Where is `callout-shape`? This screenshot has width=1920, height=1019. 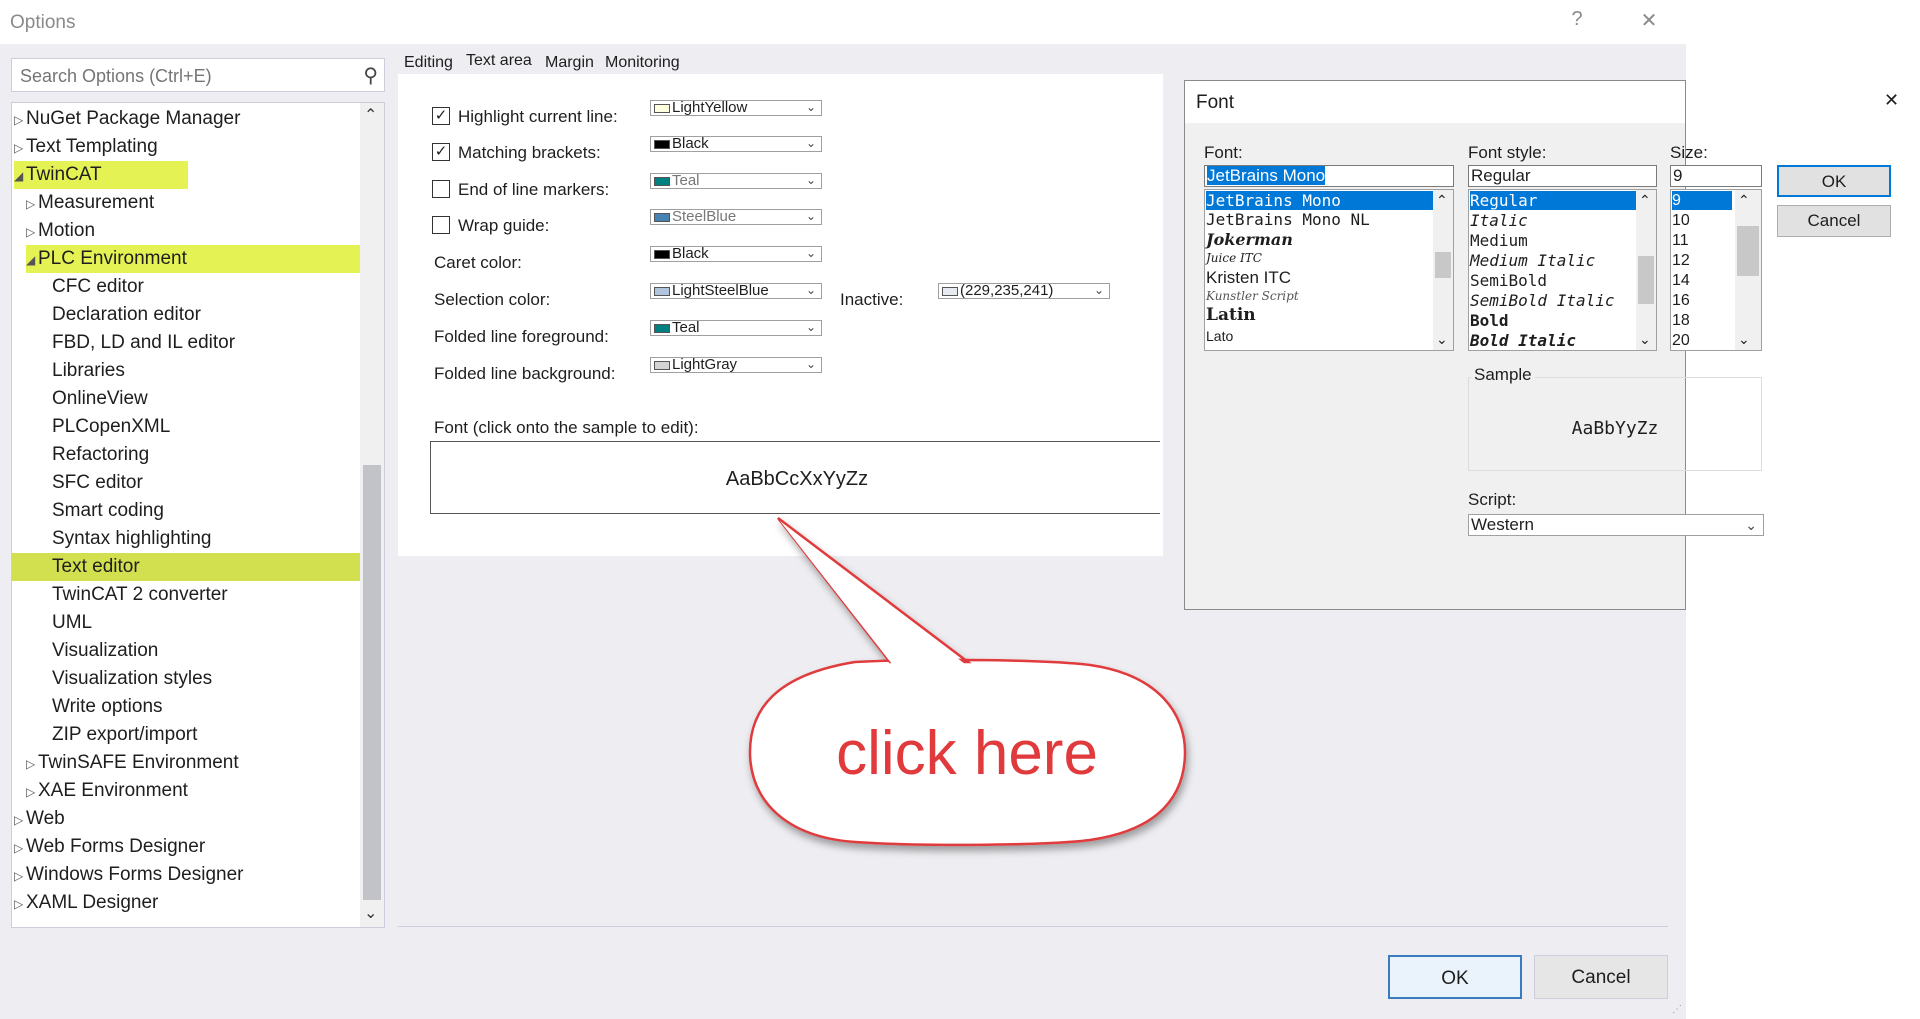 callout-shape is located at coordinates (967, 682).